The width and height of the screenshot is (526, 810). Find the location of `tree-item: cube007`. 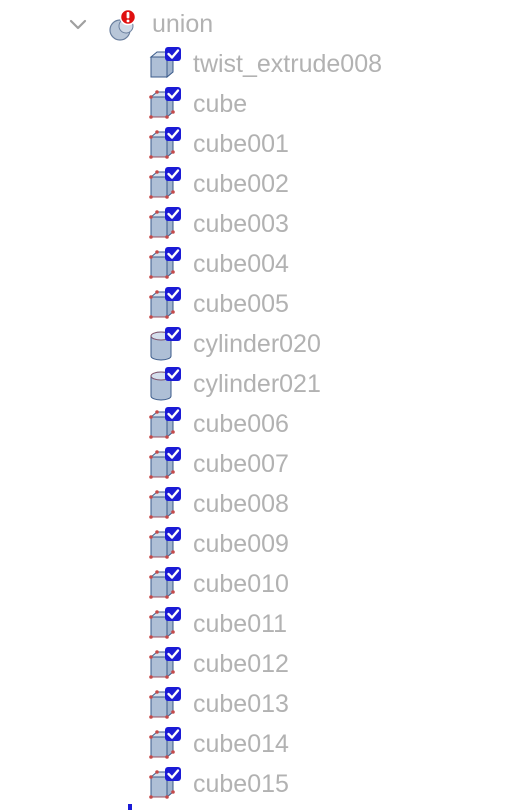

tree-item: cube007 is located at coordinates (263, 464).